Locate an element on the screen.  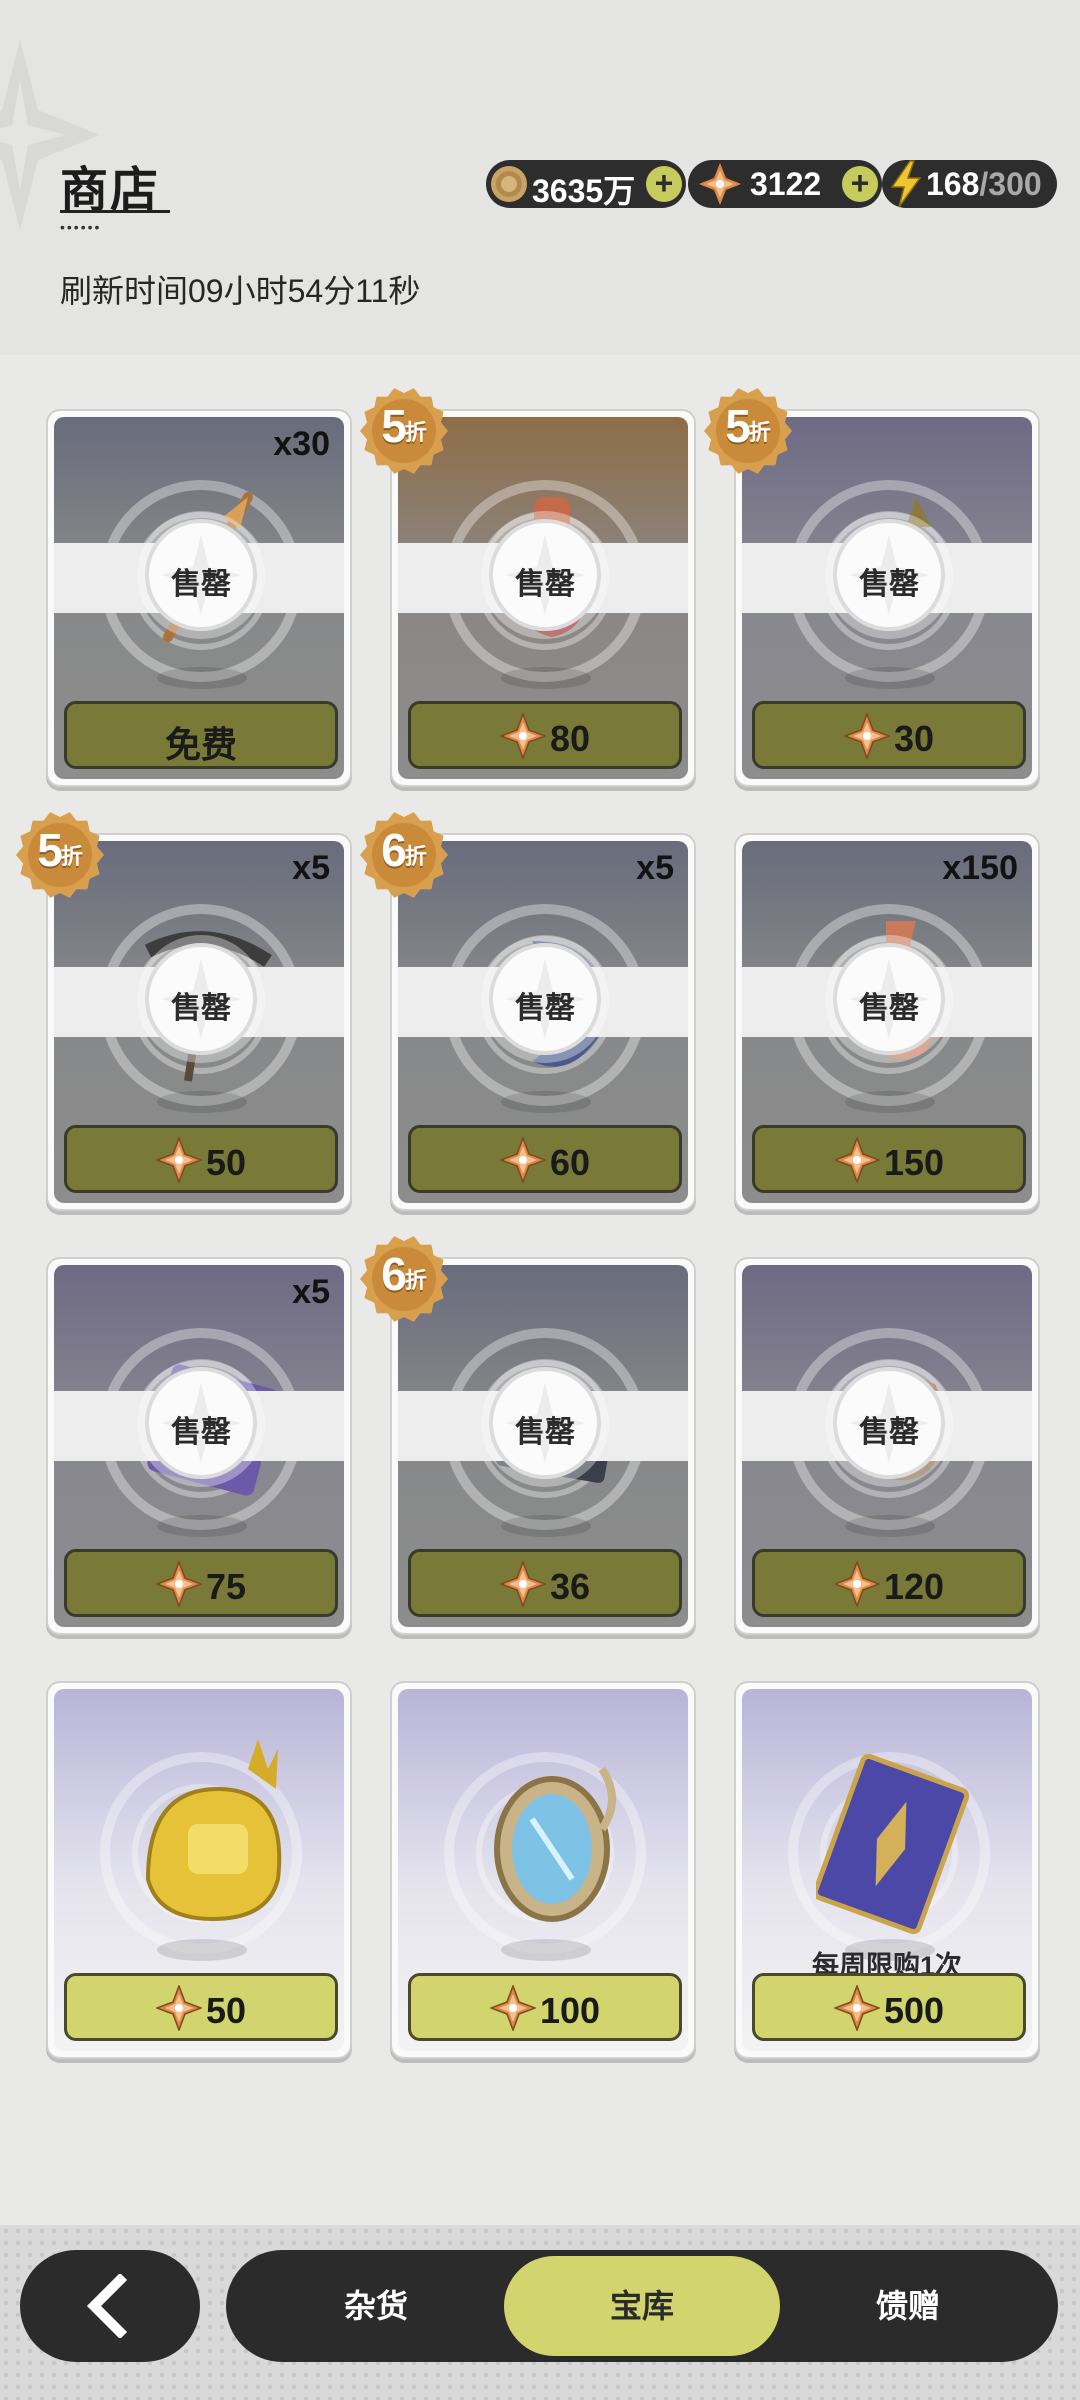
price-value: 36 is located at coordinates (570, 1587).